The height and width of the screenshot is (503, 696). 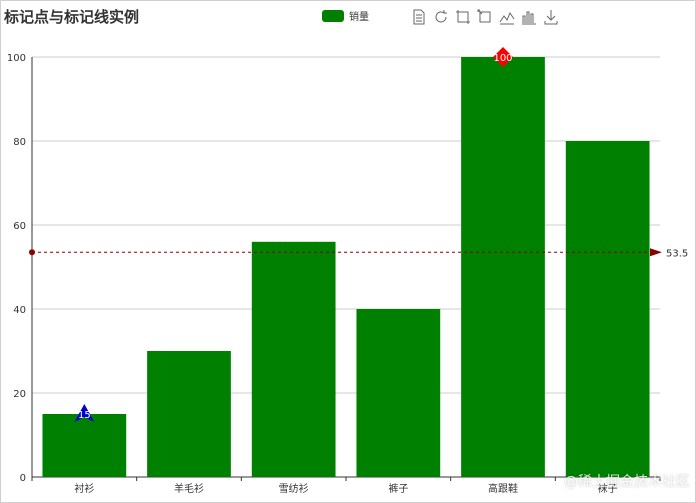 What do you see at coordinates (19, 310) in the screenshot?
I see `y-tick-label: 40` at bounding box center [19, 310].